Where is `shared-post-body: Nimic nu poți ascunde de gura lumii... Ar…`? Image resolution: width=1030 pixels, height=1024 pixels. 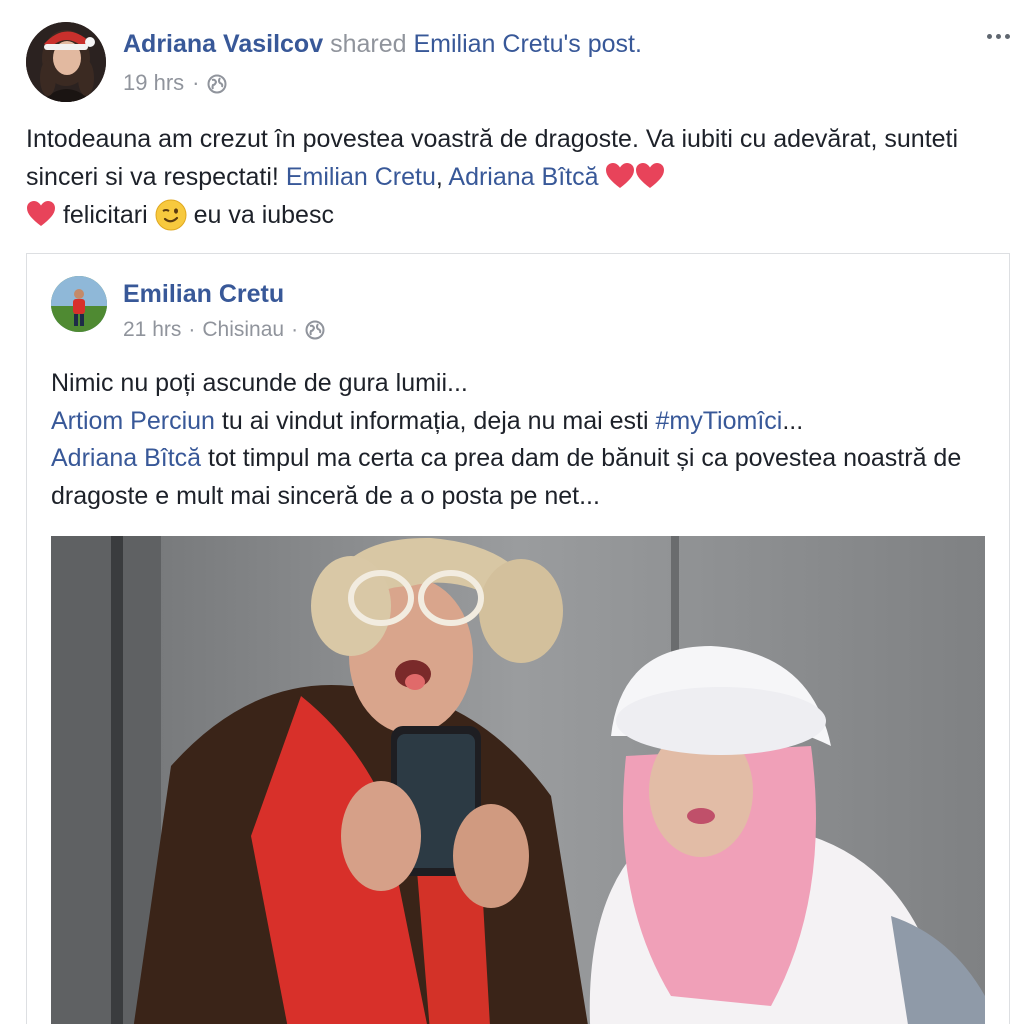
shared-post-body: Nimic nu poți ascunde de gura lumii... Ar… is located at coordinates (518, 440).